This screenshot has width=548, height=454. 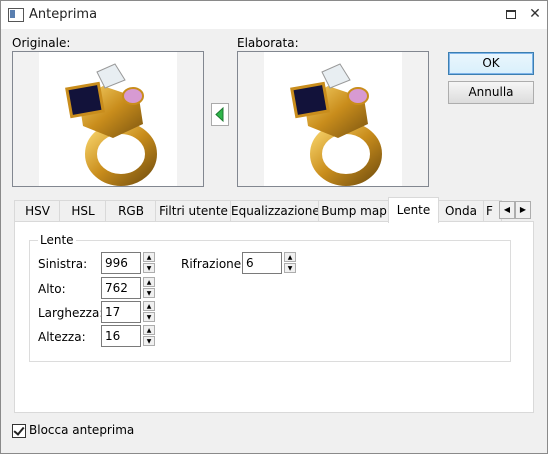 I want to click on tab-scroll-right-icon: ▶, so click(x=523, y=209).